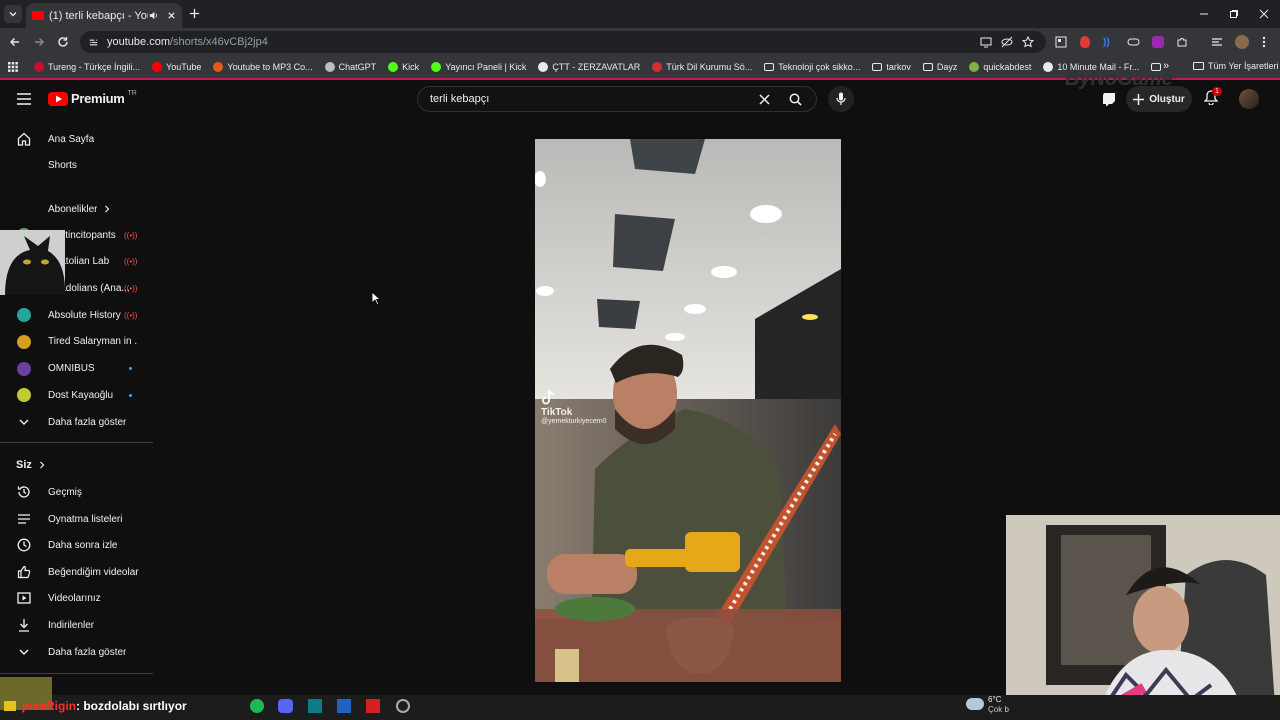 The height and width of the screenshot is (720, 1280). Describe the element at coordinates (1061, 42) in the screenshot. I see `extension-qr-icon` at that location.